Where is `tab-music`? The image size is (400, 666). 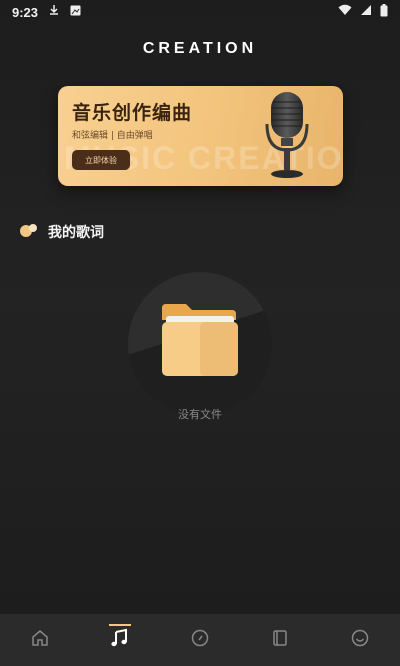 tab-music is located at coordinates (120, 640).